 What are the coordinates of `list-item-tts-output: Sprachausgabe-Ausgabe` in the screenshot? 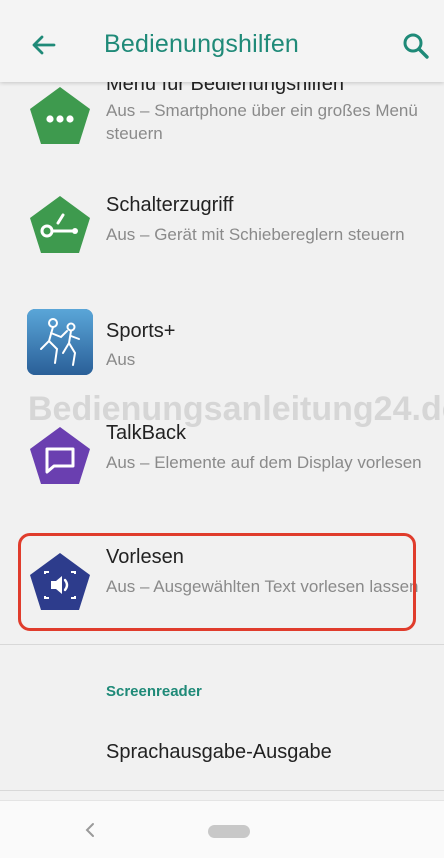 It's located at (219, 752).